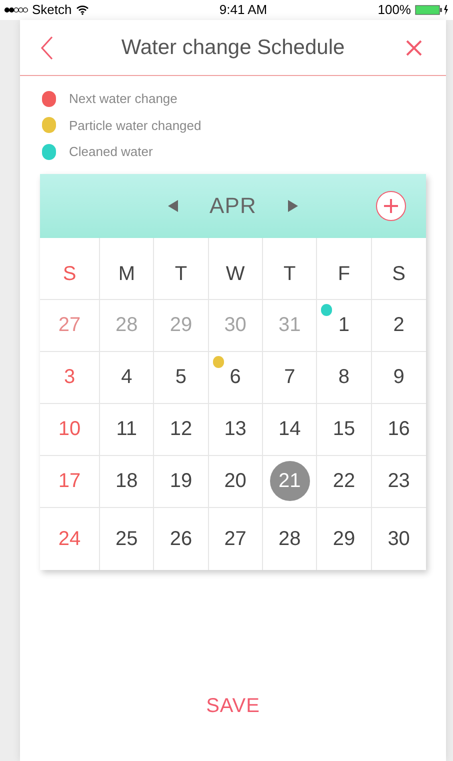  I want to click on day-cell: 19, so click(181, 482).